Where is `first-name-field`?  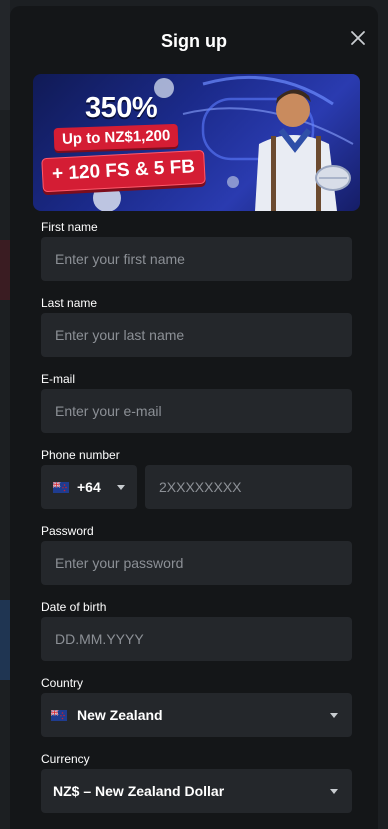
first-name-field is located at coordinates (196, 259).